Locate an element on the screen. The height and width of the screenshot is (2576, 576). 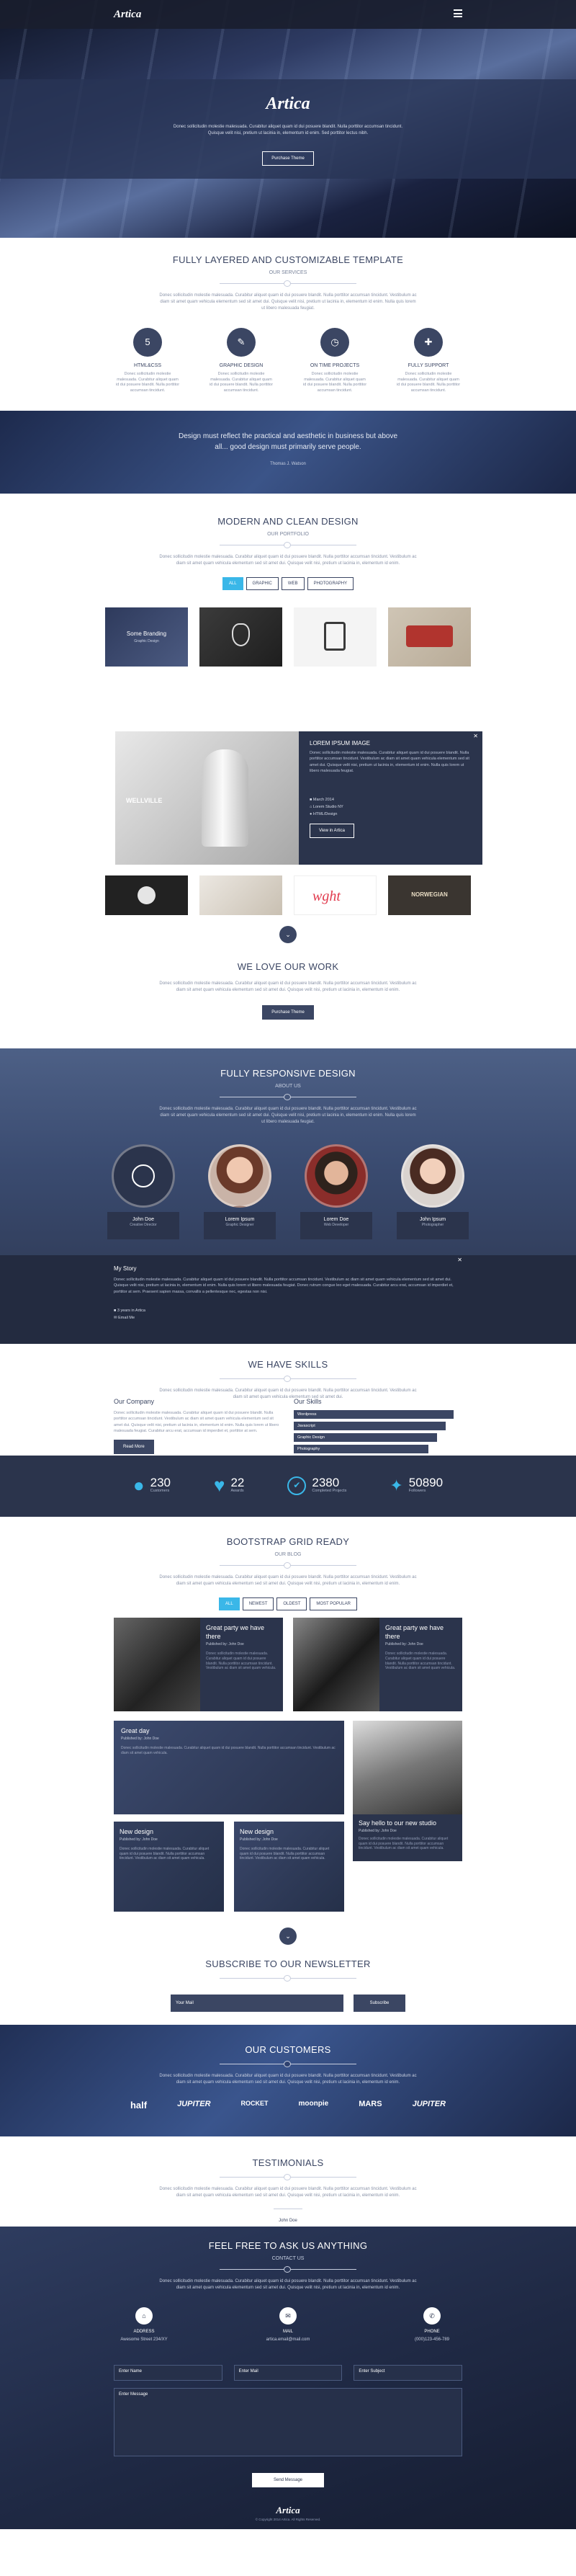
contact-value: artica.email@mail.com is located at coordinates (288, 2340).